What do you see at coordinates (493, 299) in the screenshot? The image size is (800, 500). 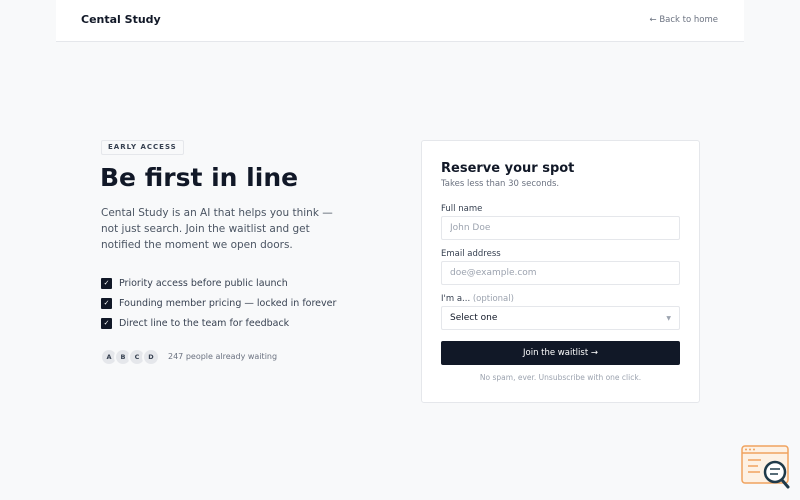 I see `optional-hint: (optional)` at bounding box center [493, 299].